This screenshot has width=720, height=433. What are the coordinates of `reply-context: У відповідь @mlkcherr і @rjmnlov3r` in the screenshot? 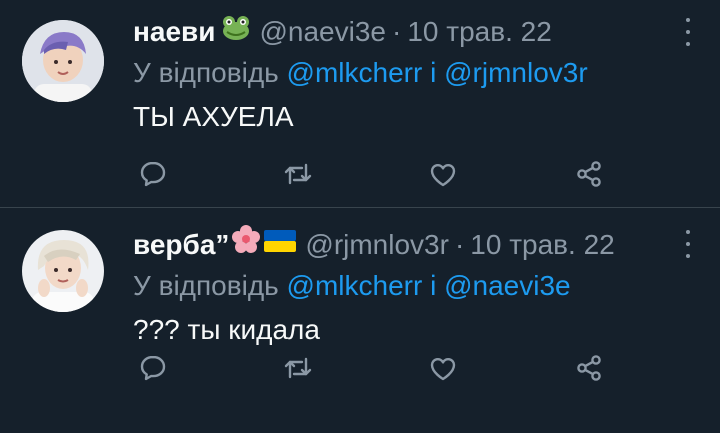 It's located at (406, 73).